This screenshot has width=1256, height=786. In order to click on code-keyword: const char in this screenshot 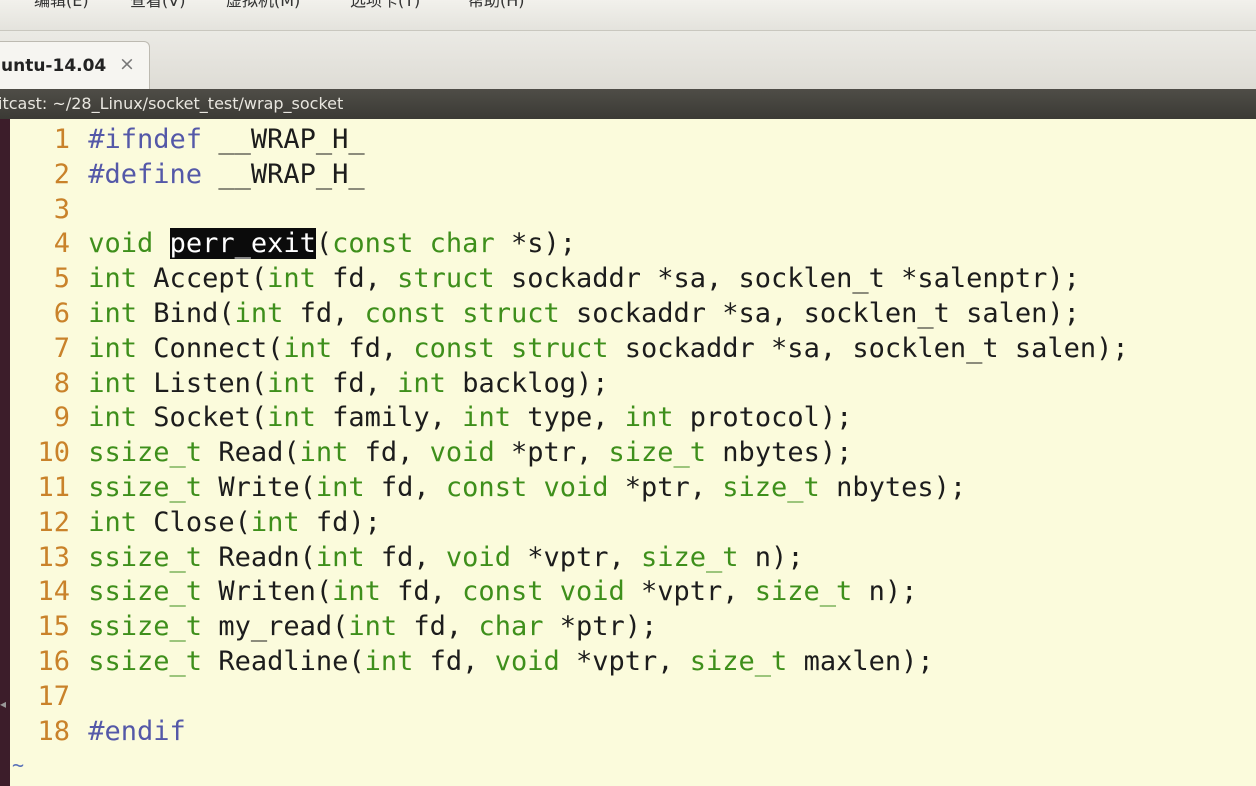, I will do `click(413, 244)`.